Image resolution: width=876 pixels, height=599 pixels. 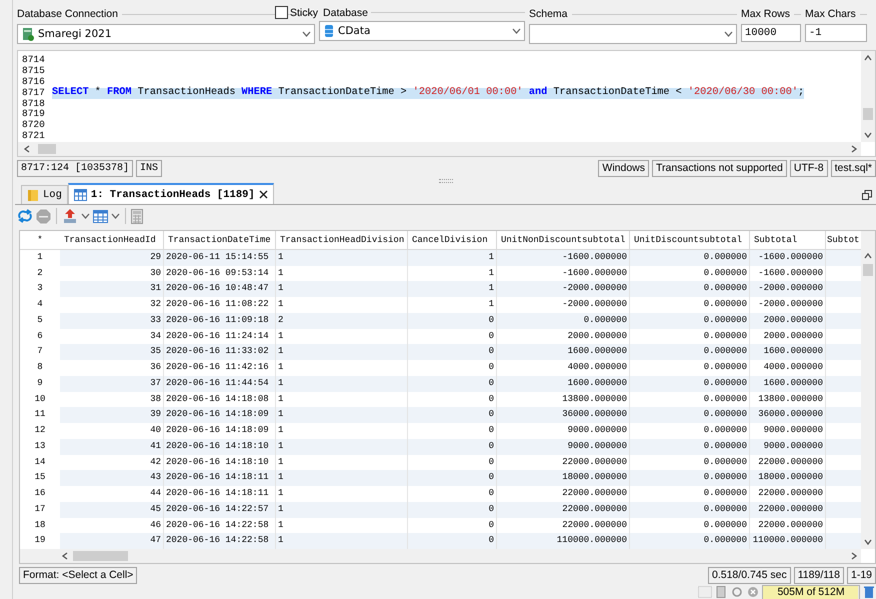 I want to click on max-chars-field: -1, so click(x=836, y=33).